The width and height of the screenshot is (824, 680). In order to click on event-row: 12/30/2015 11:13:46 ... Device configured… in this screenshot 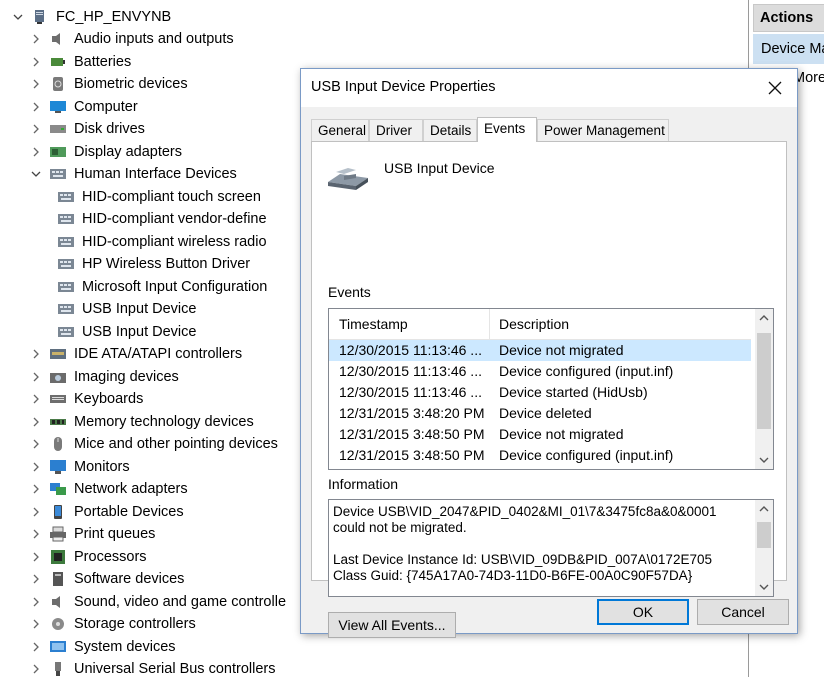, I will do `click(540, 371)`.